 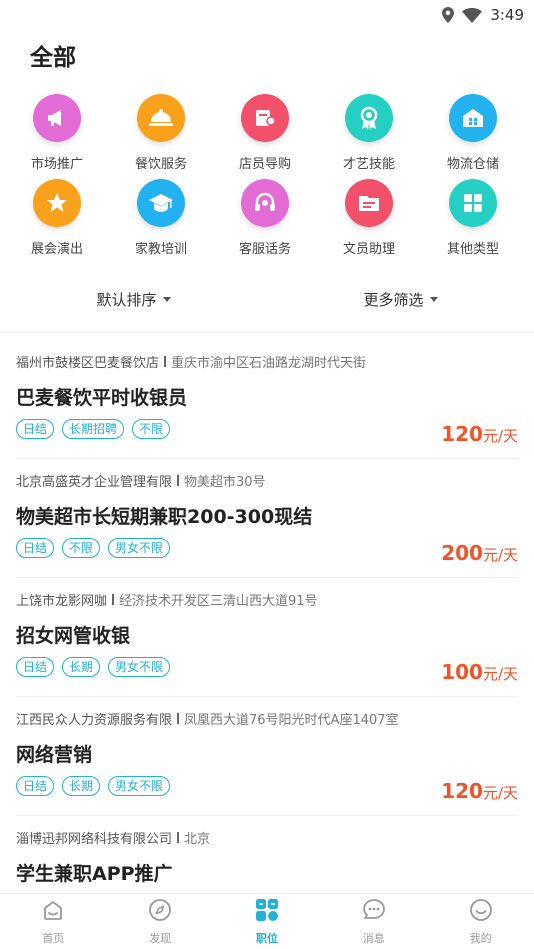 What do you see at coordinates (264, 249) in the screenshot?
I see `category-label: 客服话务` at bounding box center [264, 249].